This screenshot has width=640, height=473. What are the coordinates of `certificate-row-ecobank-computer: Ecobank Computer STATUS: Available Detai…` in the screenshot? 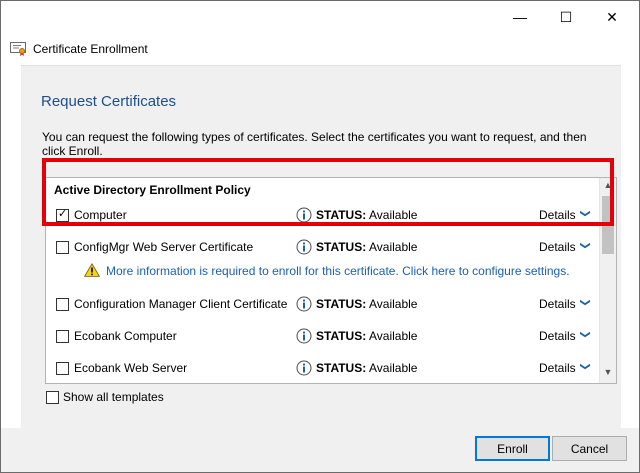 It's located at (323, 337).